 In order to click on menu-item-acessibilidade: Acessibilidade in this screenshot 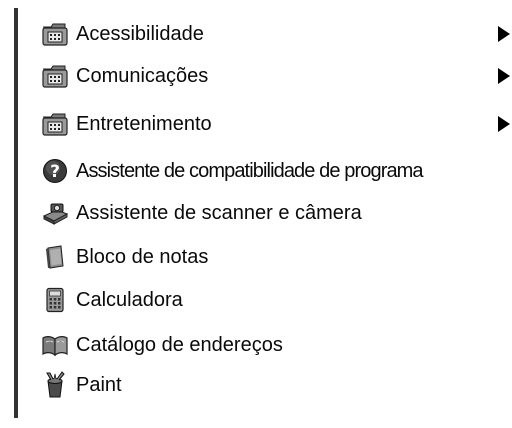, I will do `click(275, 34)`.